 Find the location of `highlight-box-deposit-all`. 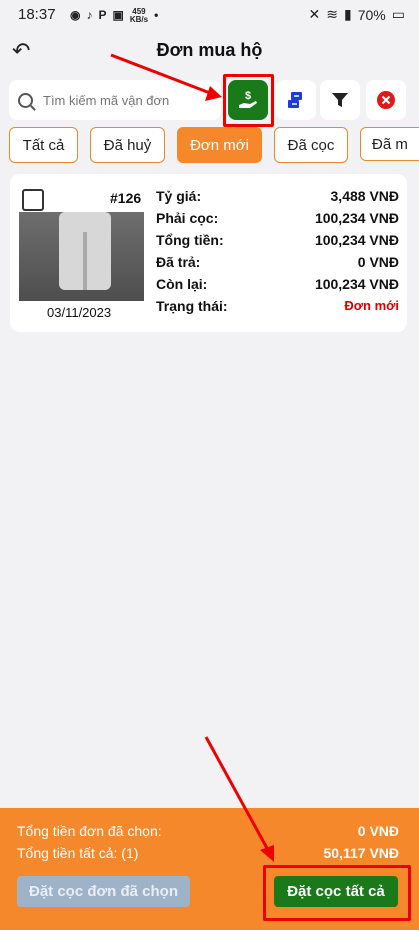

highlight-box-deposit-all is located at coordinates (337, 893).